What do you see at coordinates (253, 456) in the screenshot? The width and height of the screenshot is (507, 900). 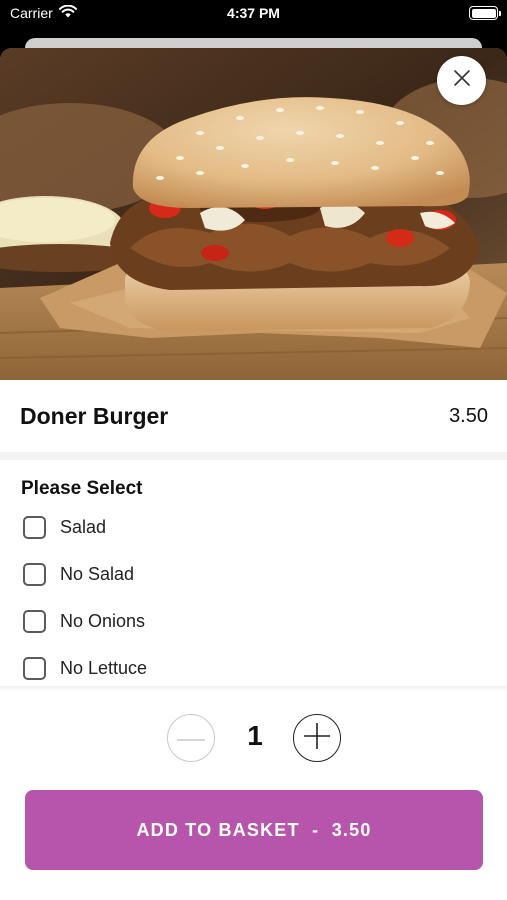 I see `section-divider` at bounding box center [253, 456].